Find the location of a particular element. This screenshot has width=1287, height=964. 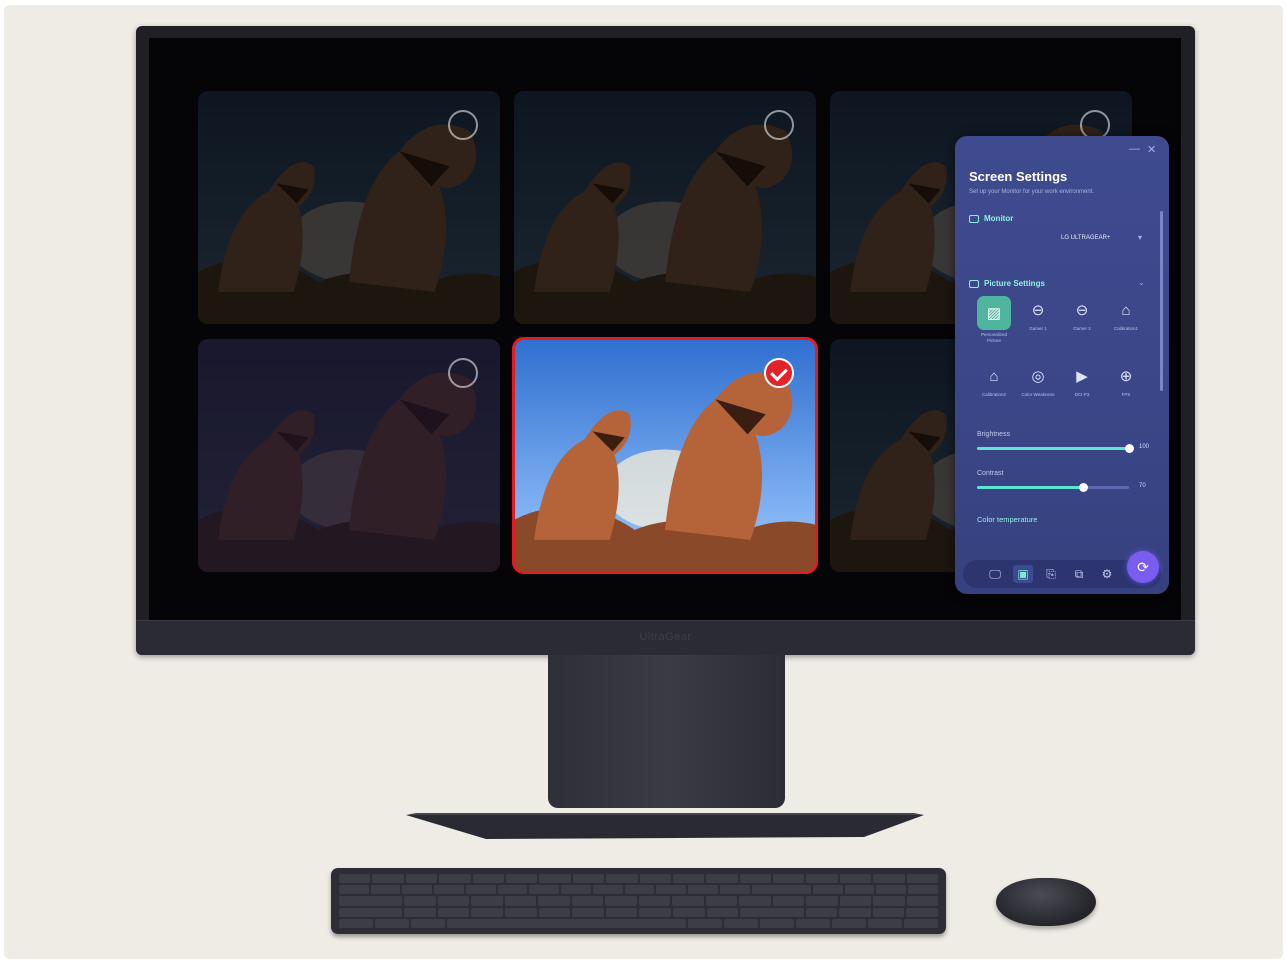

picture-mode-item: ▨ Personalized Picture is located at coordinates (994, 320).